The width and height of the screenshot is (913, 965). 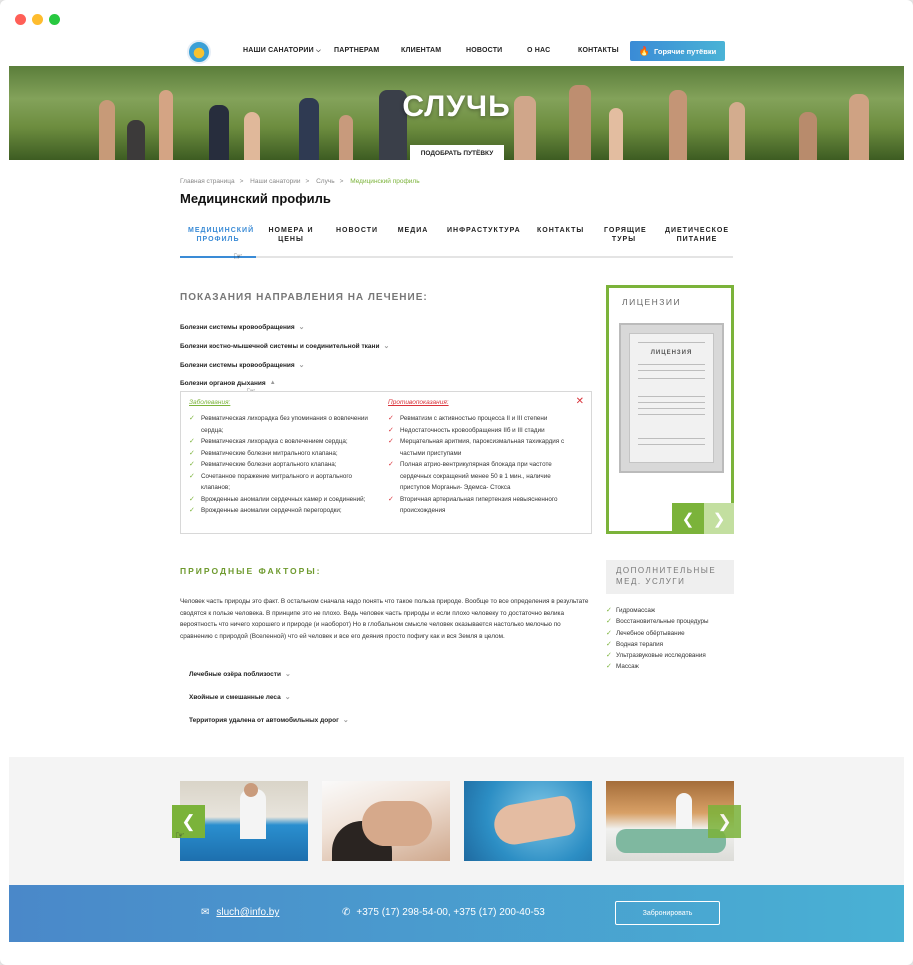 I want to click on license-doc-title: ЛИЦЕНЗИЯ, so click(x=671, y=353).